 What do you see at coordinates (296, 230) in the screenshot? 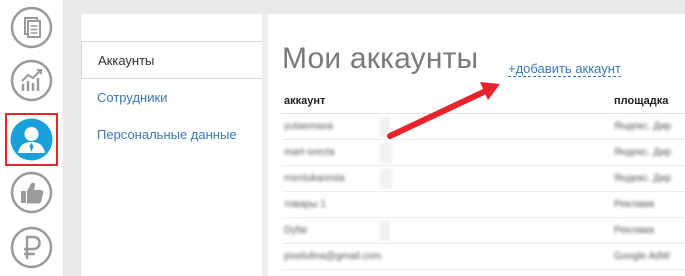
I see `account-login: Dyfar` at bounding box center [296, 230].